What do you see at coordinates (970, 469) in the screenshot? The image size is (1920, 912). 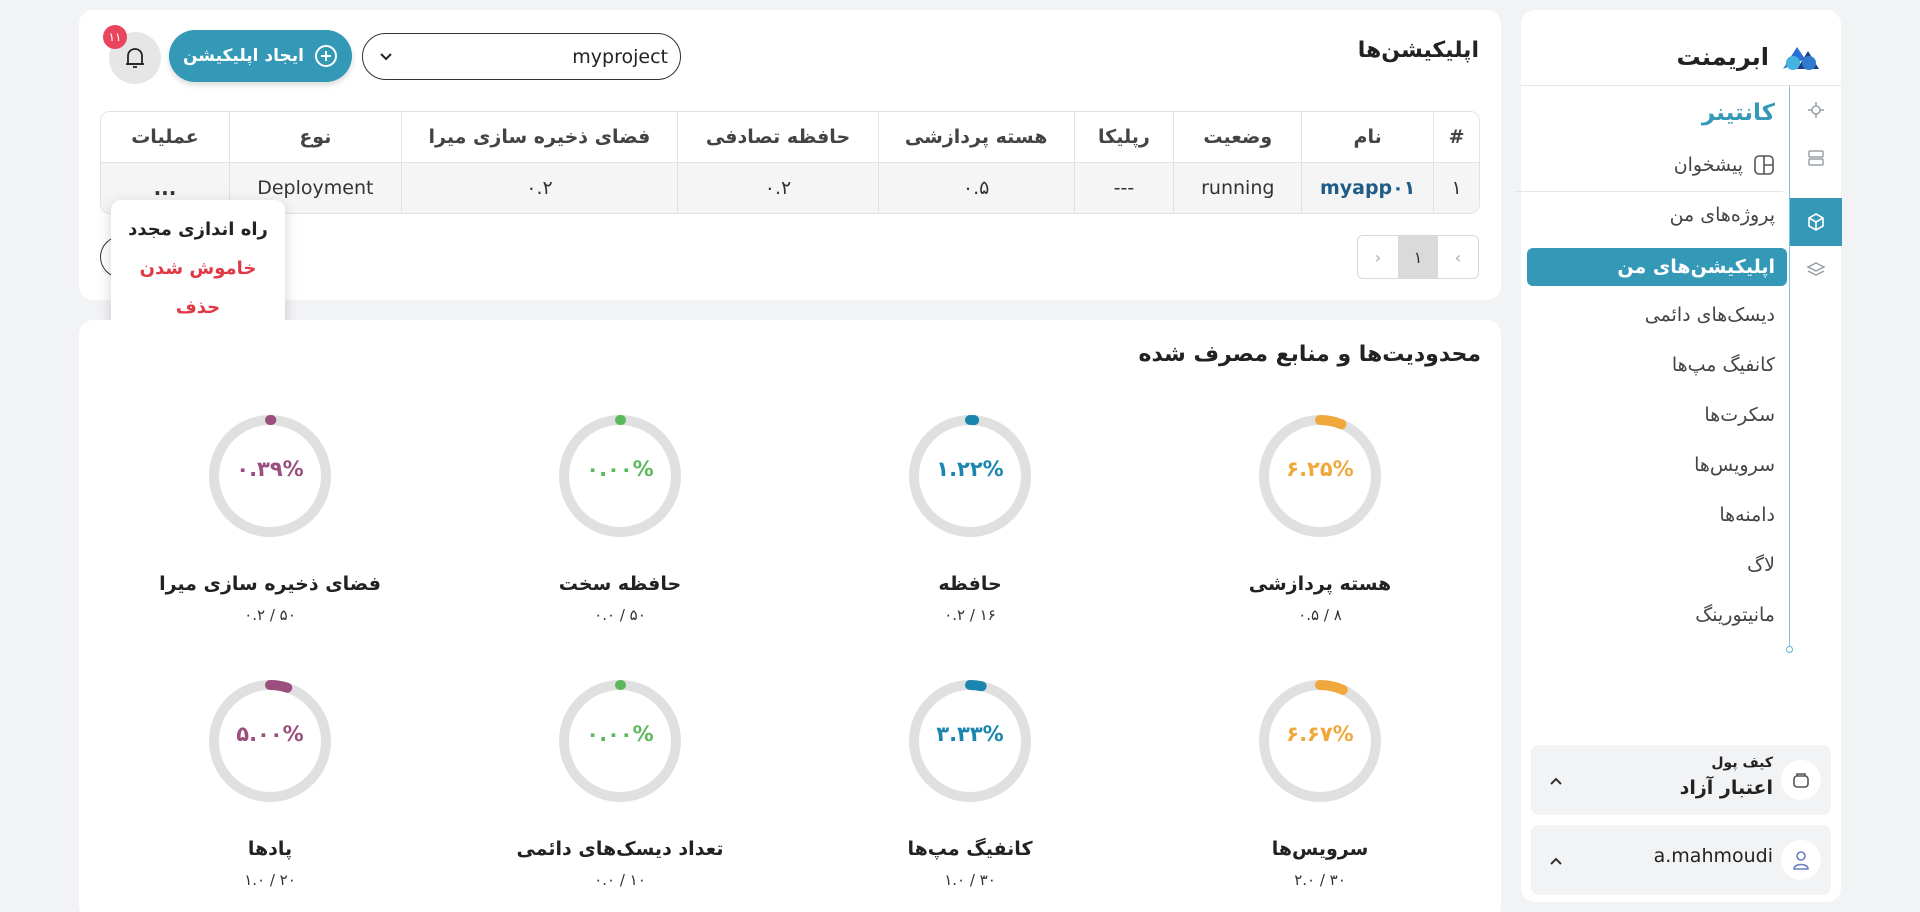 I see `gauge-percent: ۱.۲۲%` at bounding box center [970, 469].